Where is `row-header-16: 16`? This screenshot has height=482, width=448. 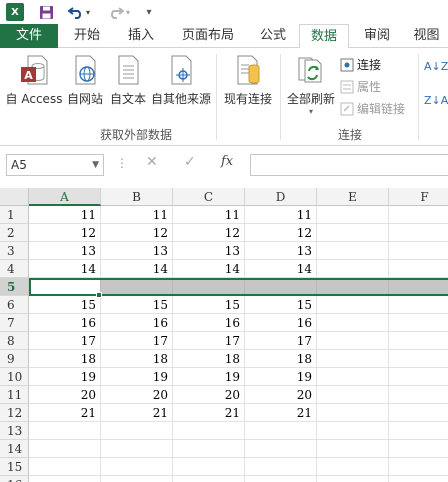
row-header-16: 16 is located at coordinates (14, 479).